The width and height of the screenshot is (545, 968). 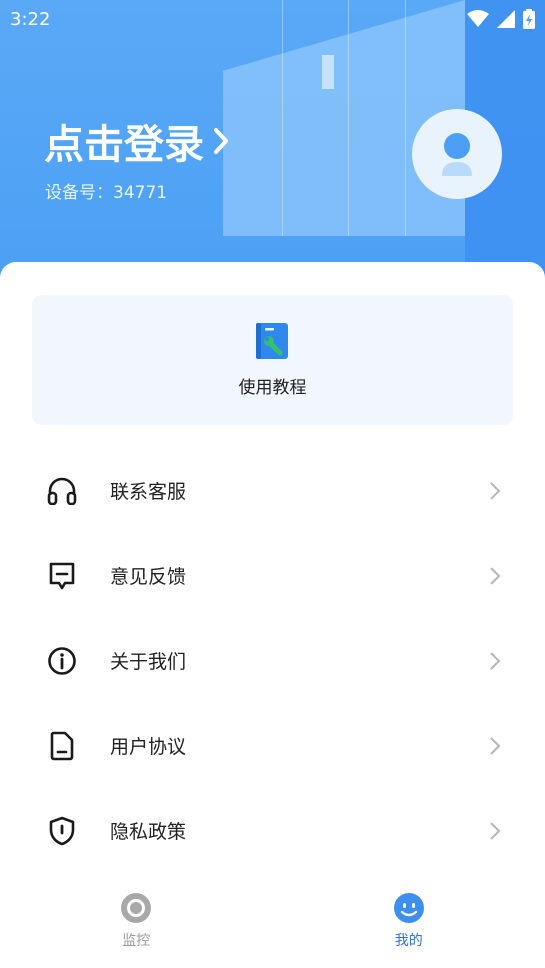 I want to click on menu-item-label: 关于我们, so click(x=148, y=662).